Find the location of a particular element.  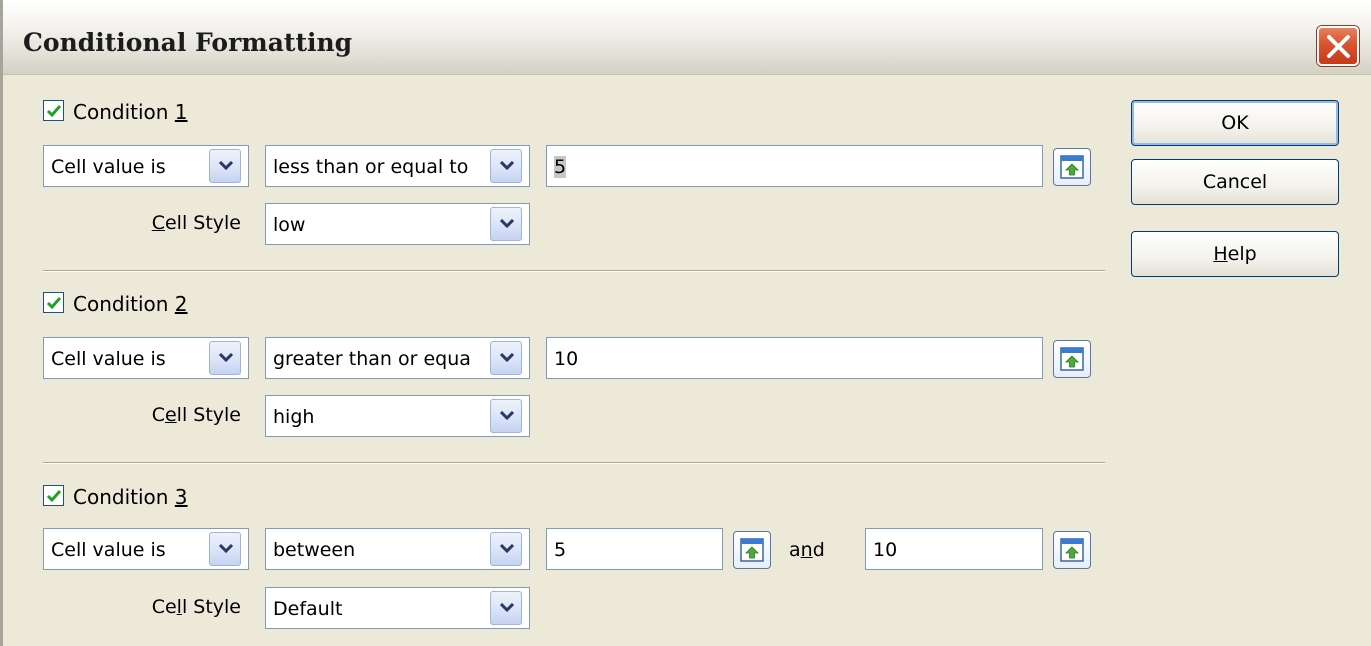

condition-1-cell-style-label: Cell Style is located at coordinates (196, 223).